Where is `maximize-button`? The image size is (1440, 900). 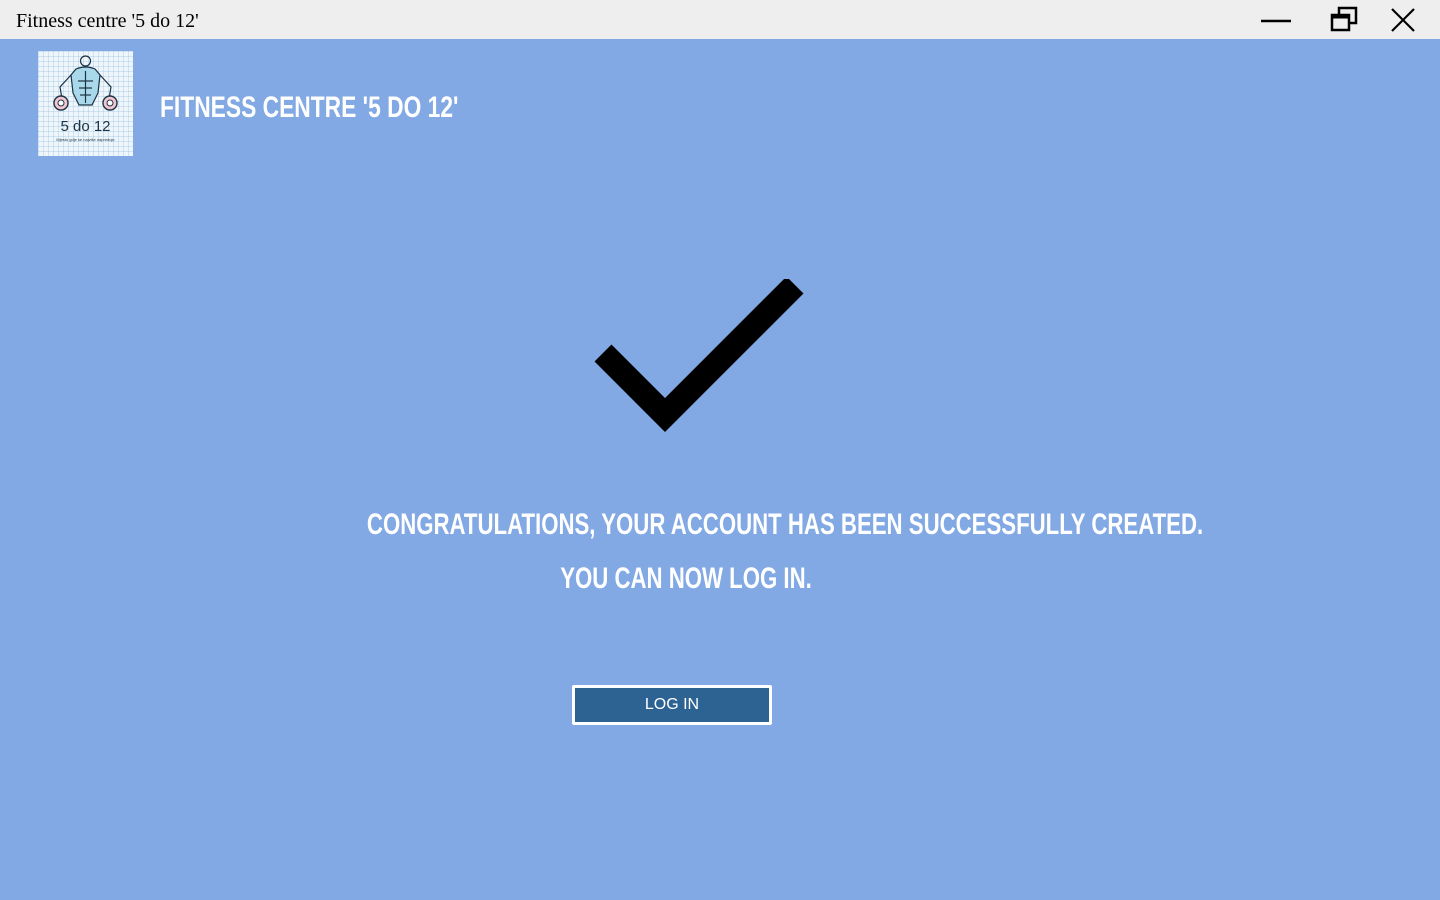
maximize-button is located at coordinates (1345, 19).